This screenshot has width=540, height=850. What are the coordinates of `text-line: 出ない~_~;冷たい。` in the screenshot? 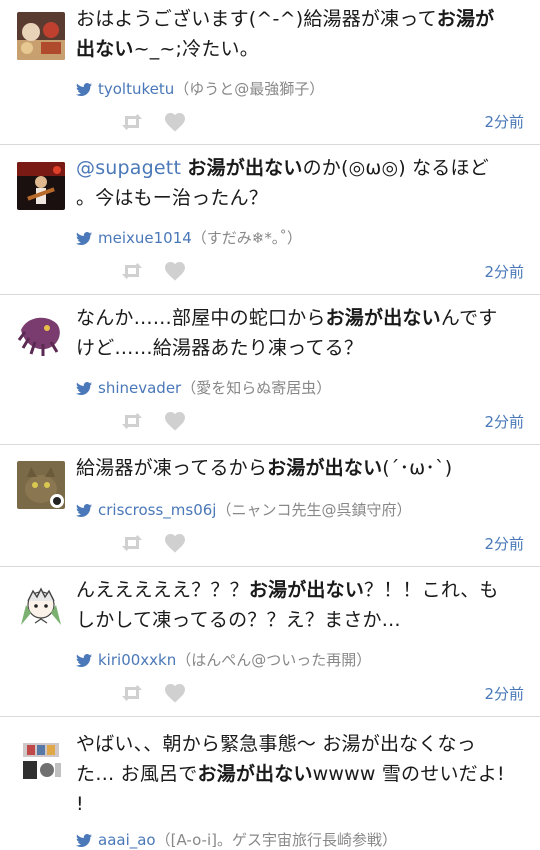 It's located at (301, 49).